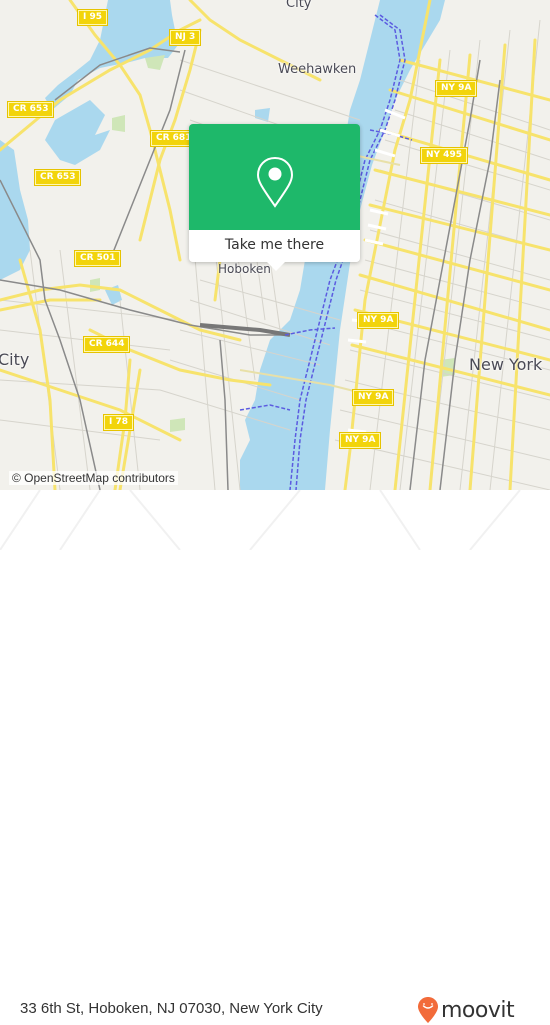 This screenshot has width=550, height=1025. What do you see at coordinates (317, 69) in the screenshot?
I see `place-label-weehawken: Weehawken` at bounding box center [317, 69].